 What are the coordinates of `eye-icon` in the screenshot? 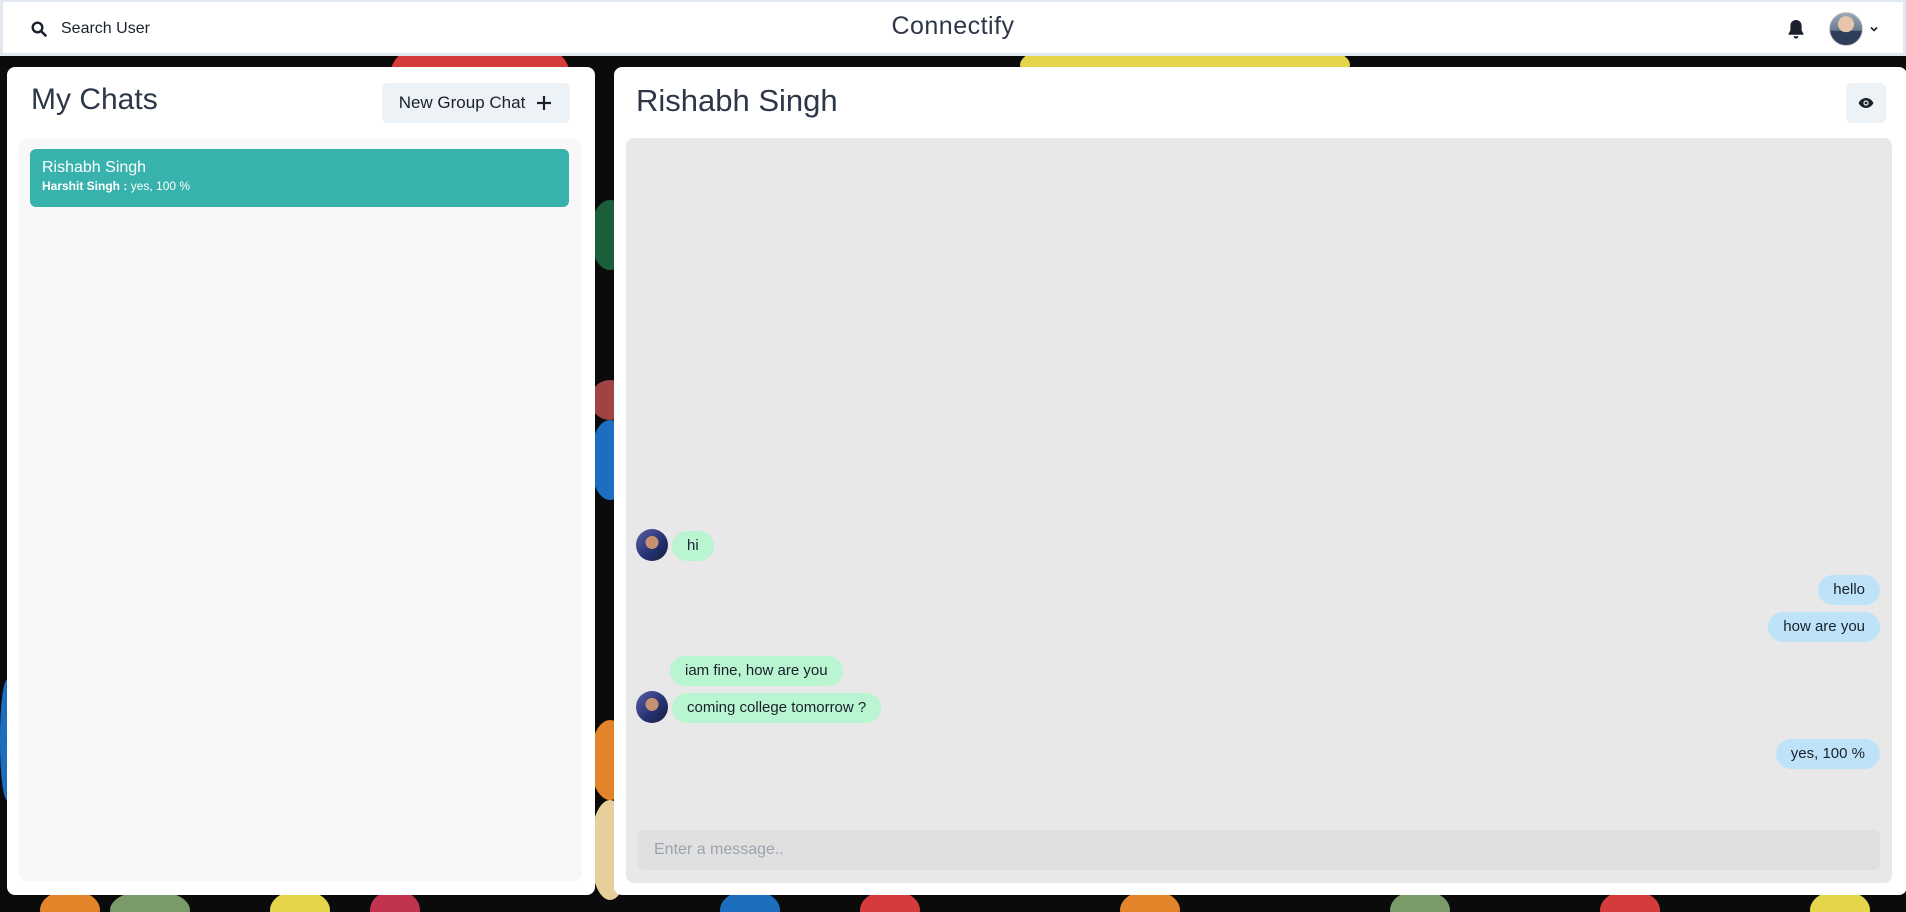 It's located at (1866, 103).